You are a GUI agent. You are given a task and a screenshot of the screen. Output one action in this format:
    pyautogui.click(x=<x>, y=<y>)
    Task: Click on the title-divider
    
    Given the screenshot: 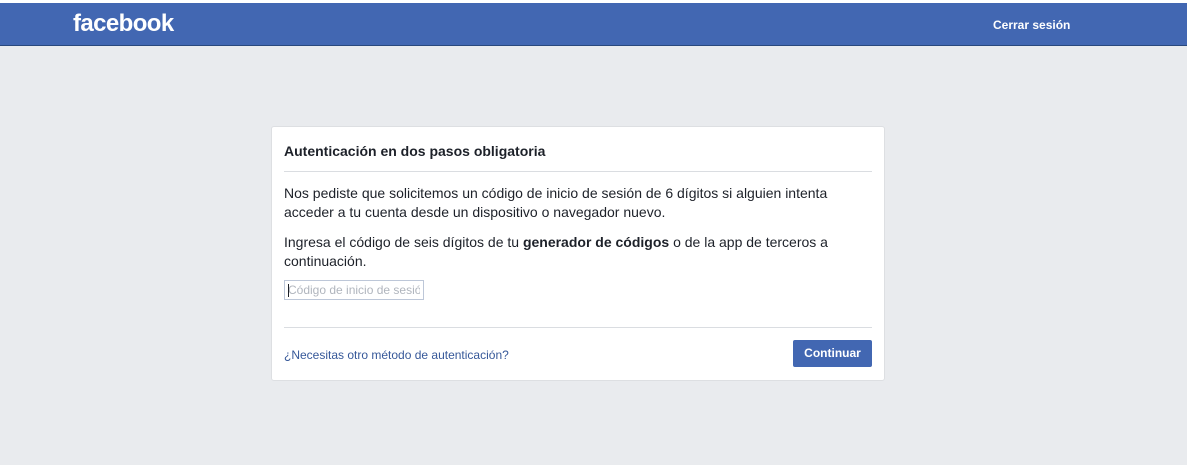 What is the action you would take?
    pyautogui.click(x=578, y=171)
    